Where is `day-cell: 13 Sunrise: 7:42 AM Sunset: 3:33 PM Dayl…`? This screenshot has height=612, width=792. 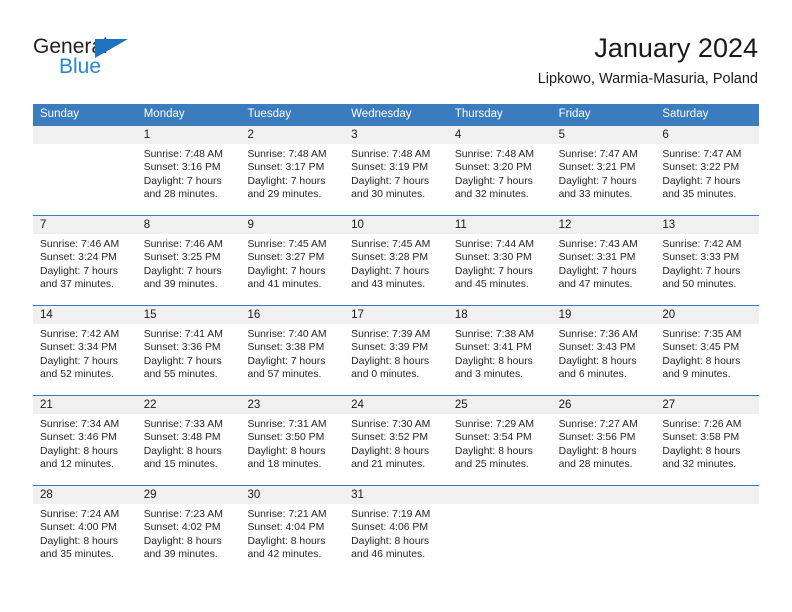 day-cell: 13 Sunrise: 7:42 AM Sunset: 3:33 PM Dayl… is located at coordinates (707, 260).